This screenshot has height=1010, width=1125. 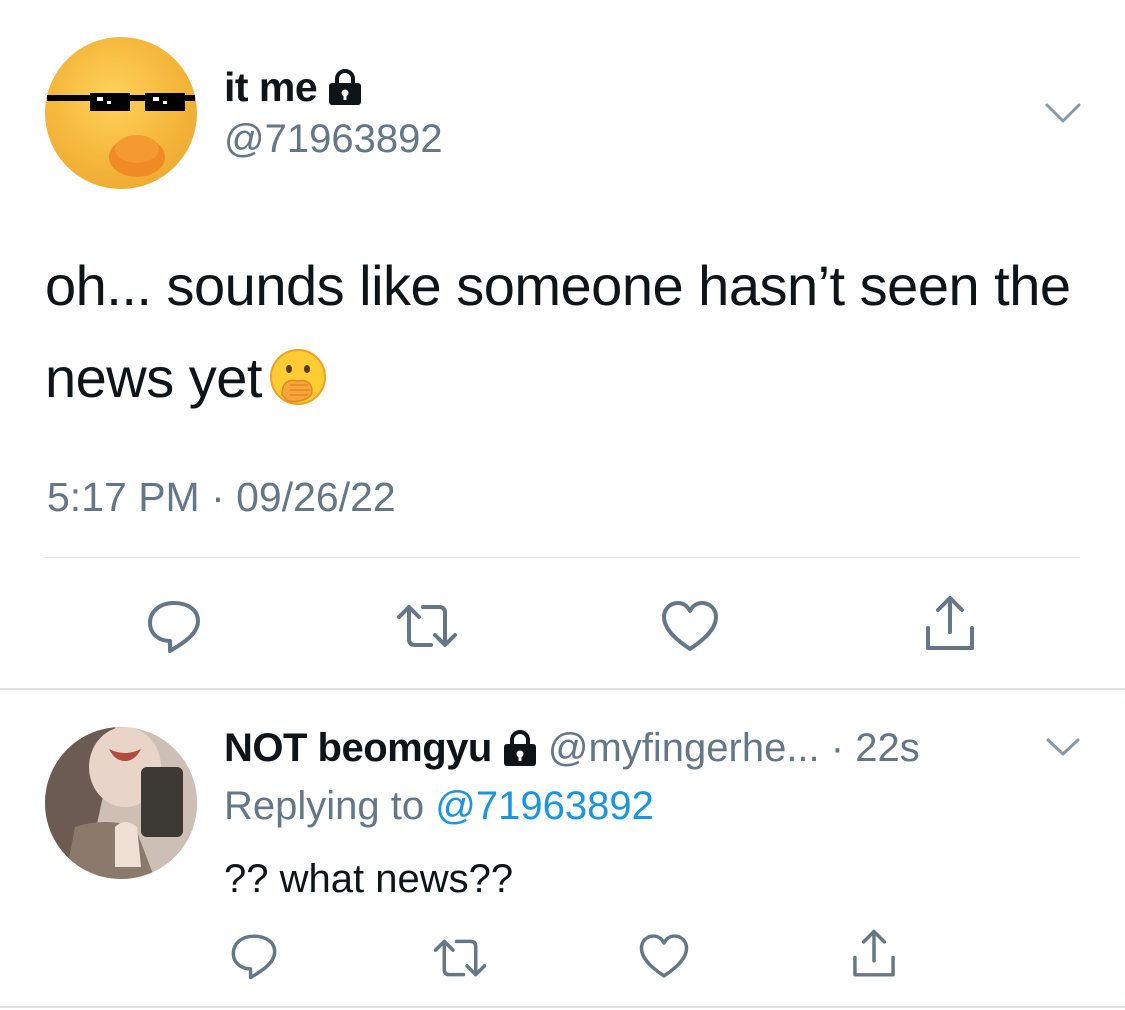 I want to click on reply-header: NOT beomgyu @myfingerhe... · 22s, so click(x=572, y=748).